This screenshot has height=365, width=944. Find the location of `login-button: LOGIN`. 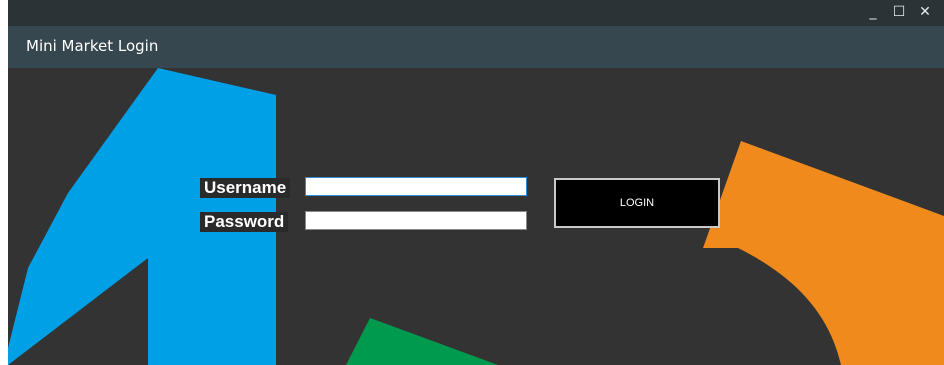

login-button: LOGIN is located at coordinates (637, 203).